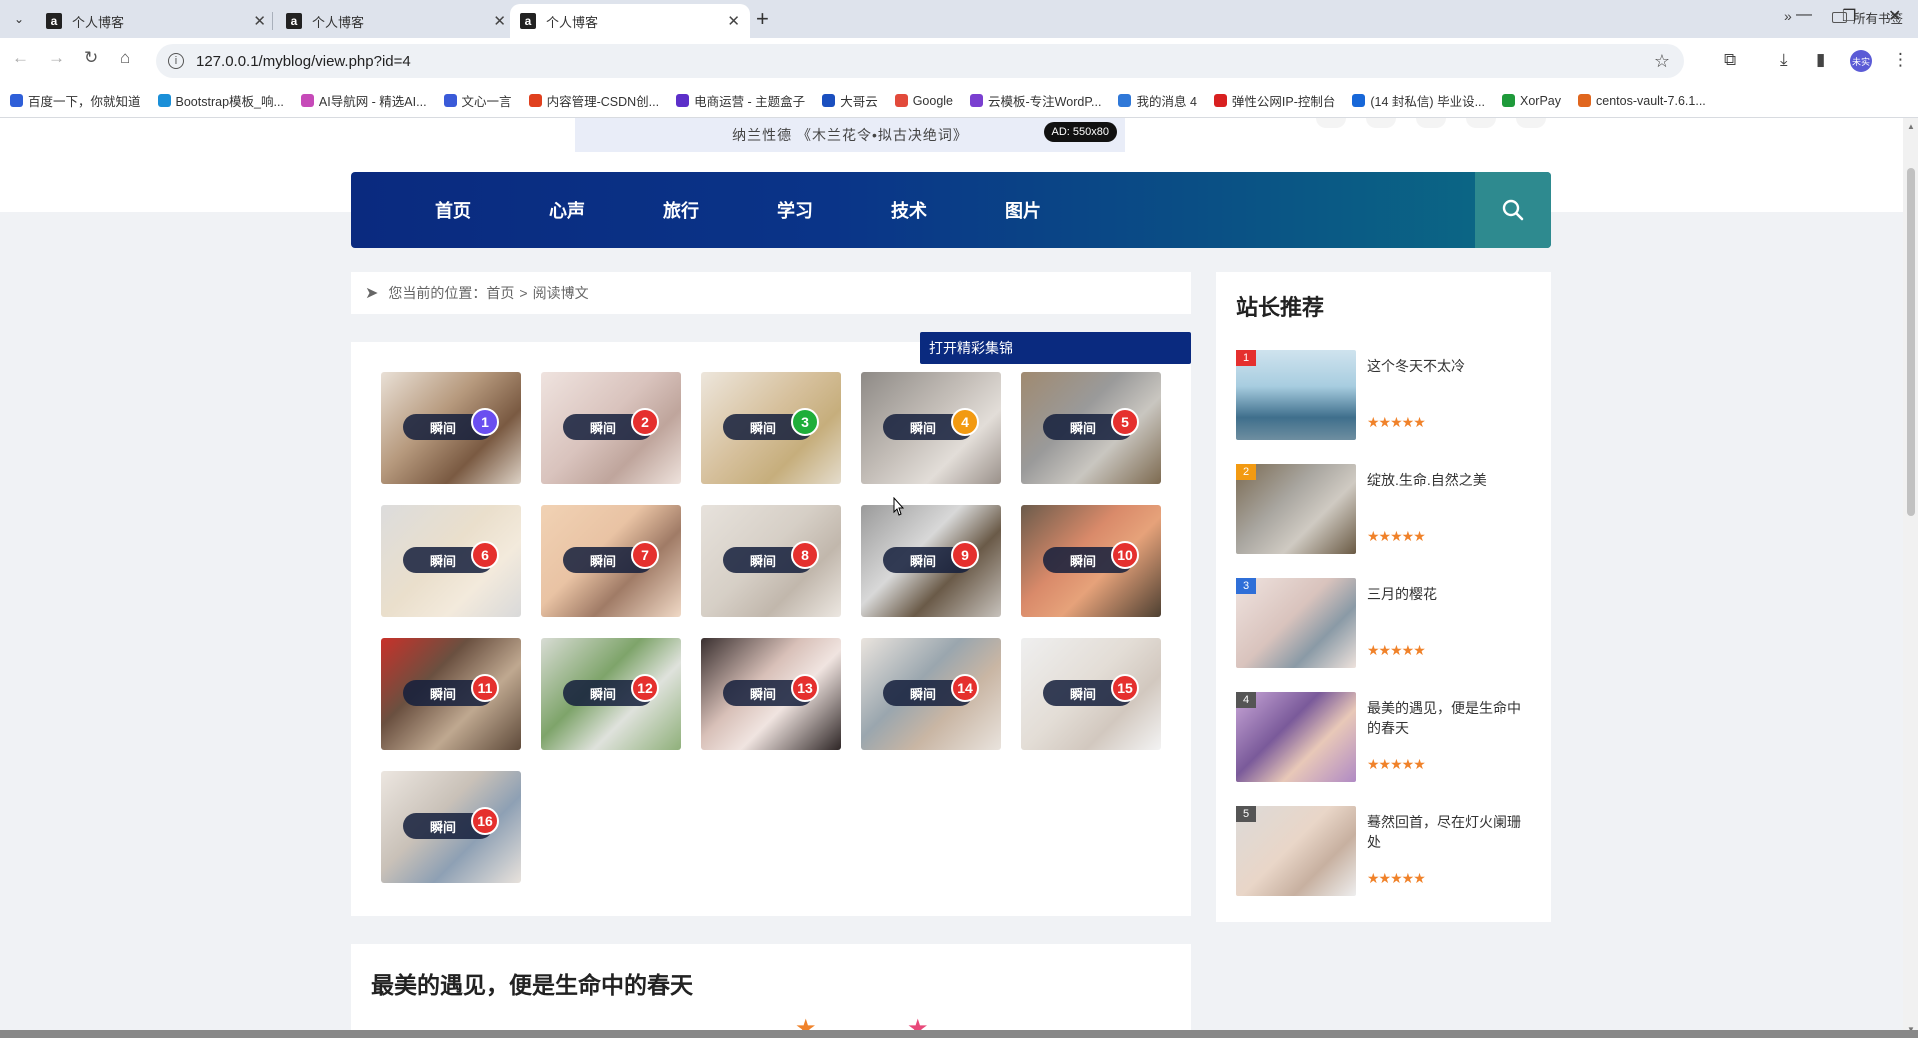 This screenshot has height=1038, width=1918. What do you see at coordinates (1091, 561) in the screenshot?
I see `gallery-thumbnail: 瞬间 10` at bounding box center [1091, 561].